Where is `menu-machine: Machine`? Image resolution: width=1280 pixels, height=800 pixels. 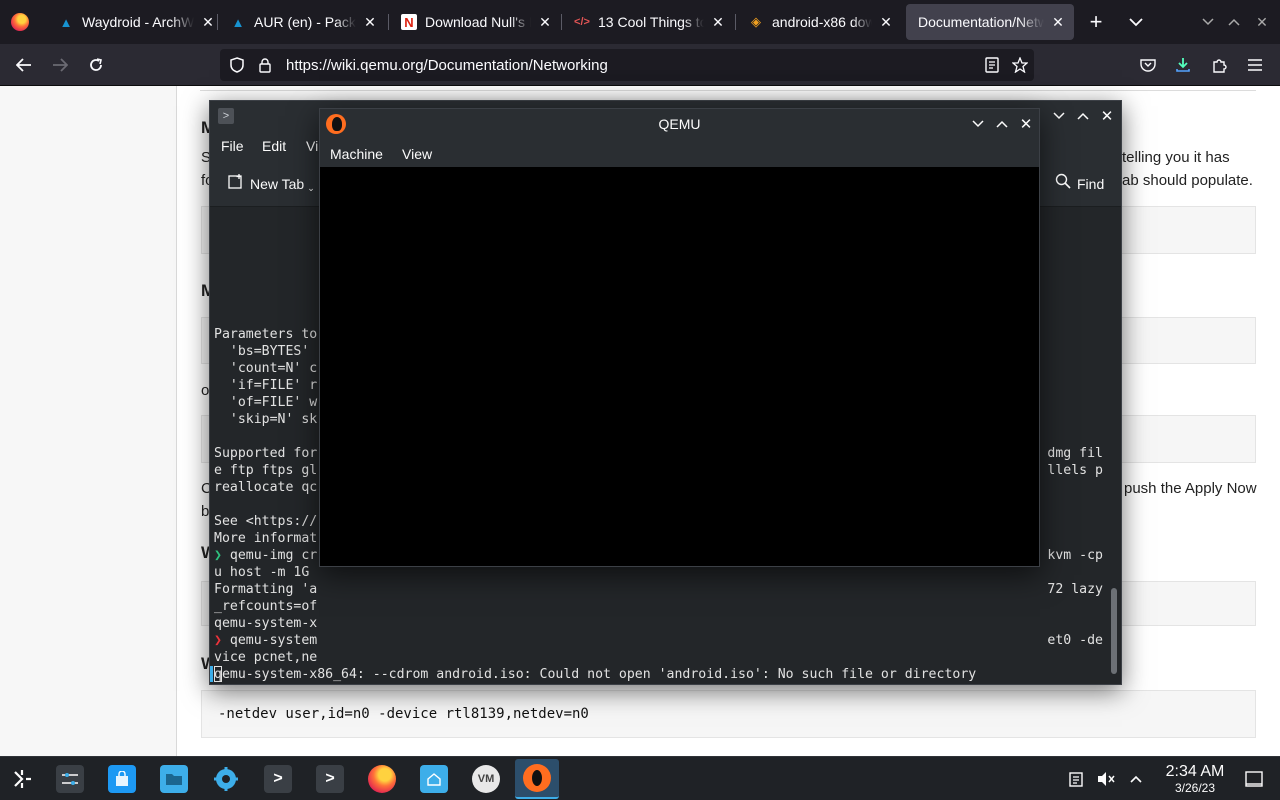 menu-machine: Machine is located at coordinates (356, 154).